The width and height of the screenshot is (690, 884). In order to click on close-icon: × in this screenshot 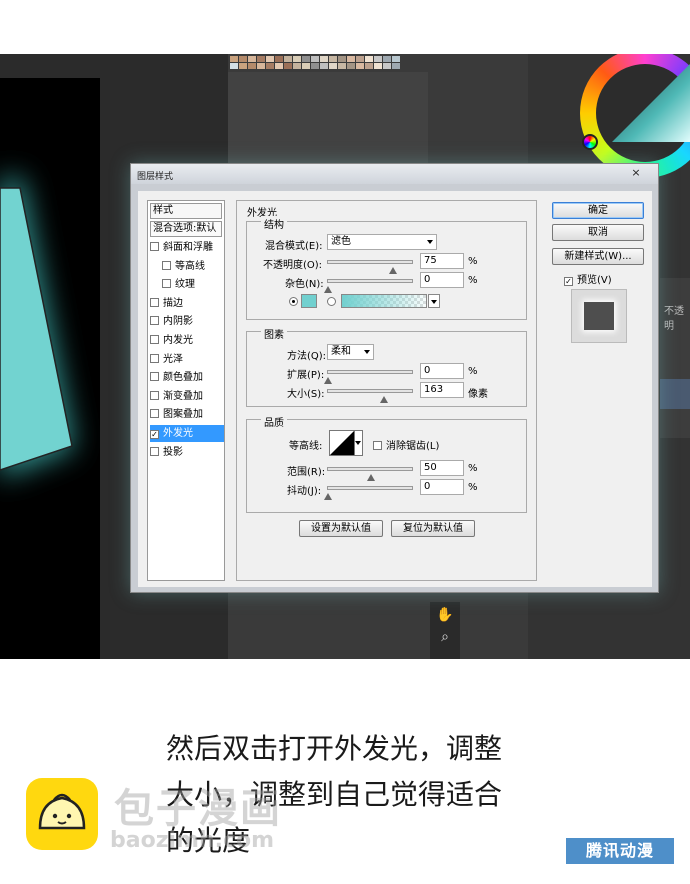, I will do `click(636, 173)`.